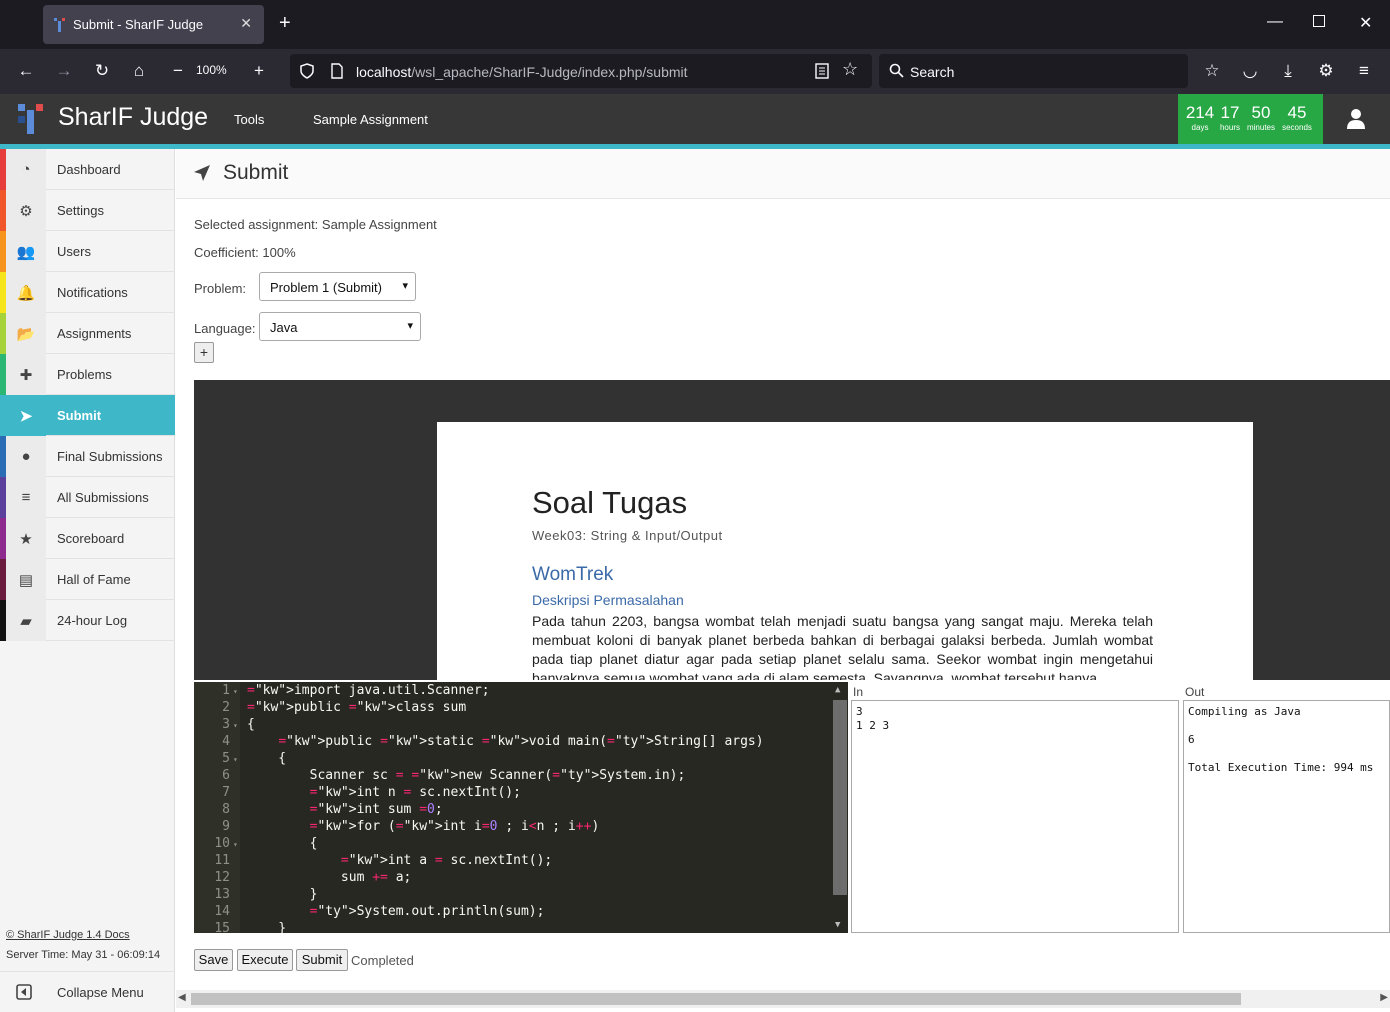 The width and height of the screenshot is (1390, 1012). Describe the element at coordinates (87, 210) in the screenshot. I see `sidebar-item-settings: ⚙ Settings` at that location.